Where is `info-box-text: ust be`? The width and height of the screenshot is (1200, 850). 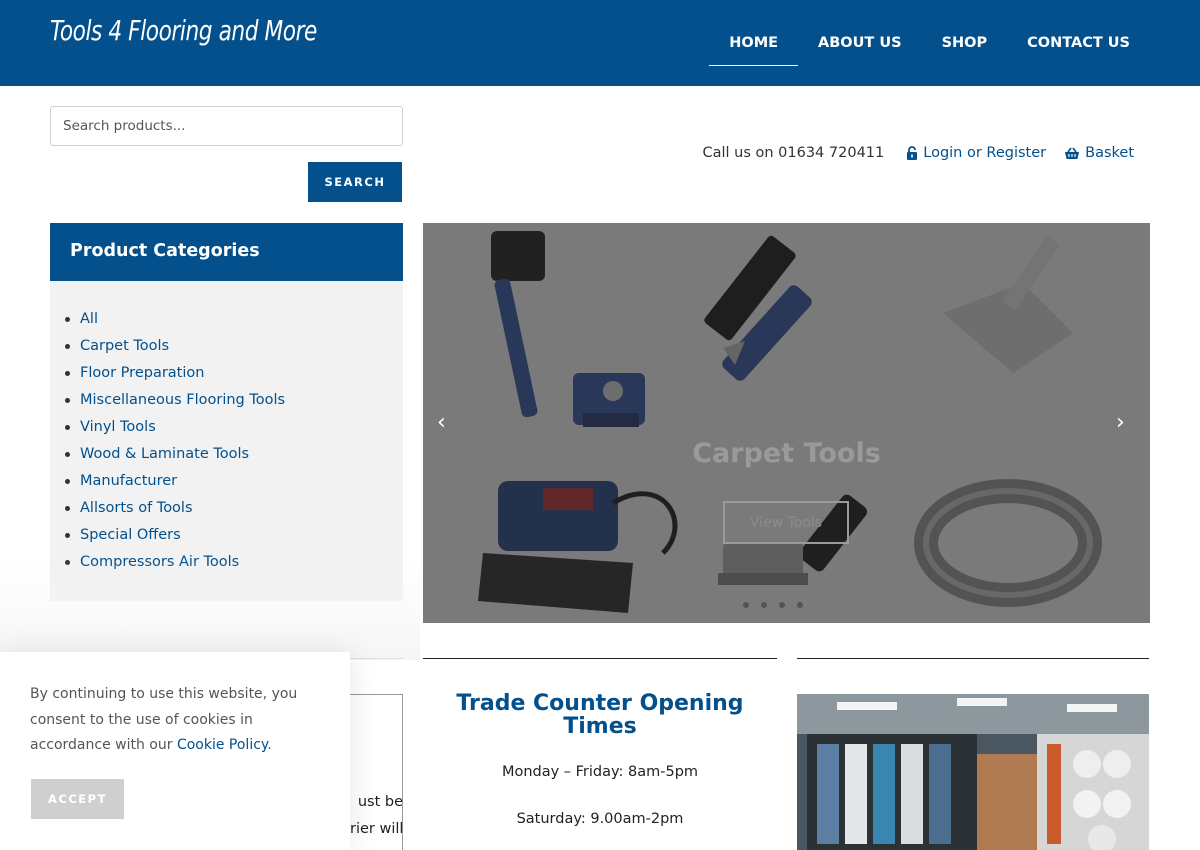
info-box-text: ust be is located at coordinates (380, 802).